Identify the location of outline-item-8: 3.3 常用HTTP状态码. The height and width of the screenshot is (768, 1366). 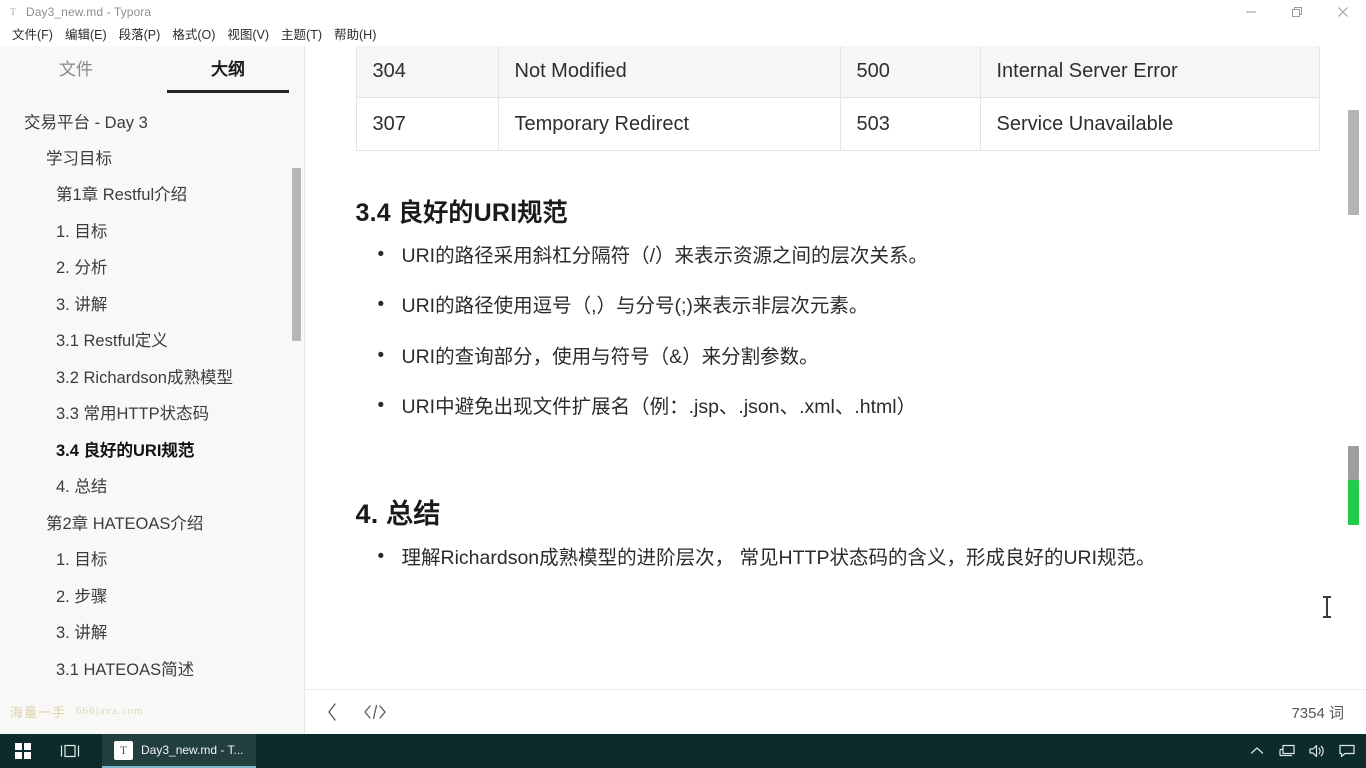
(152, 415).